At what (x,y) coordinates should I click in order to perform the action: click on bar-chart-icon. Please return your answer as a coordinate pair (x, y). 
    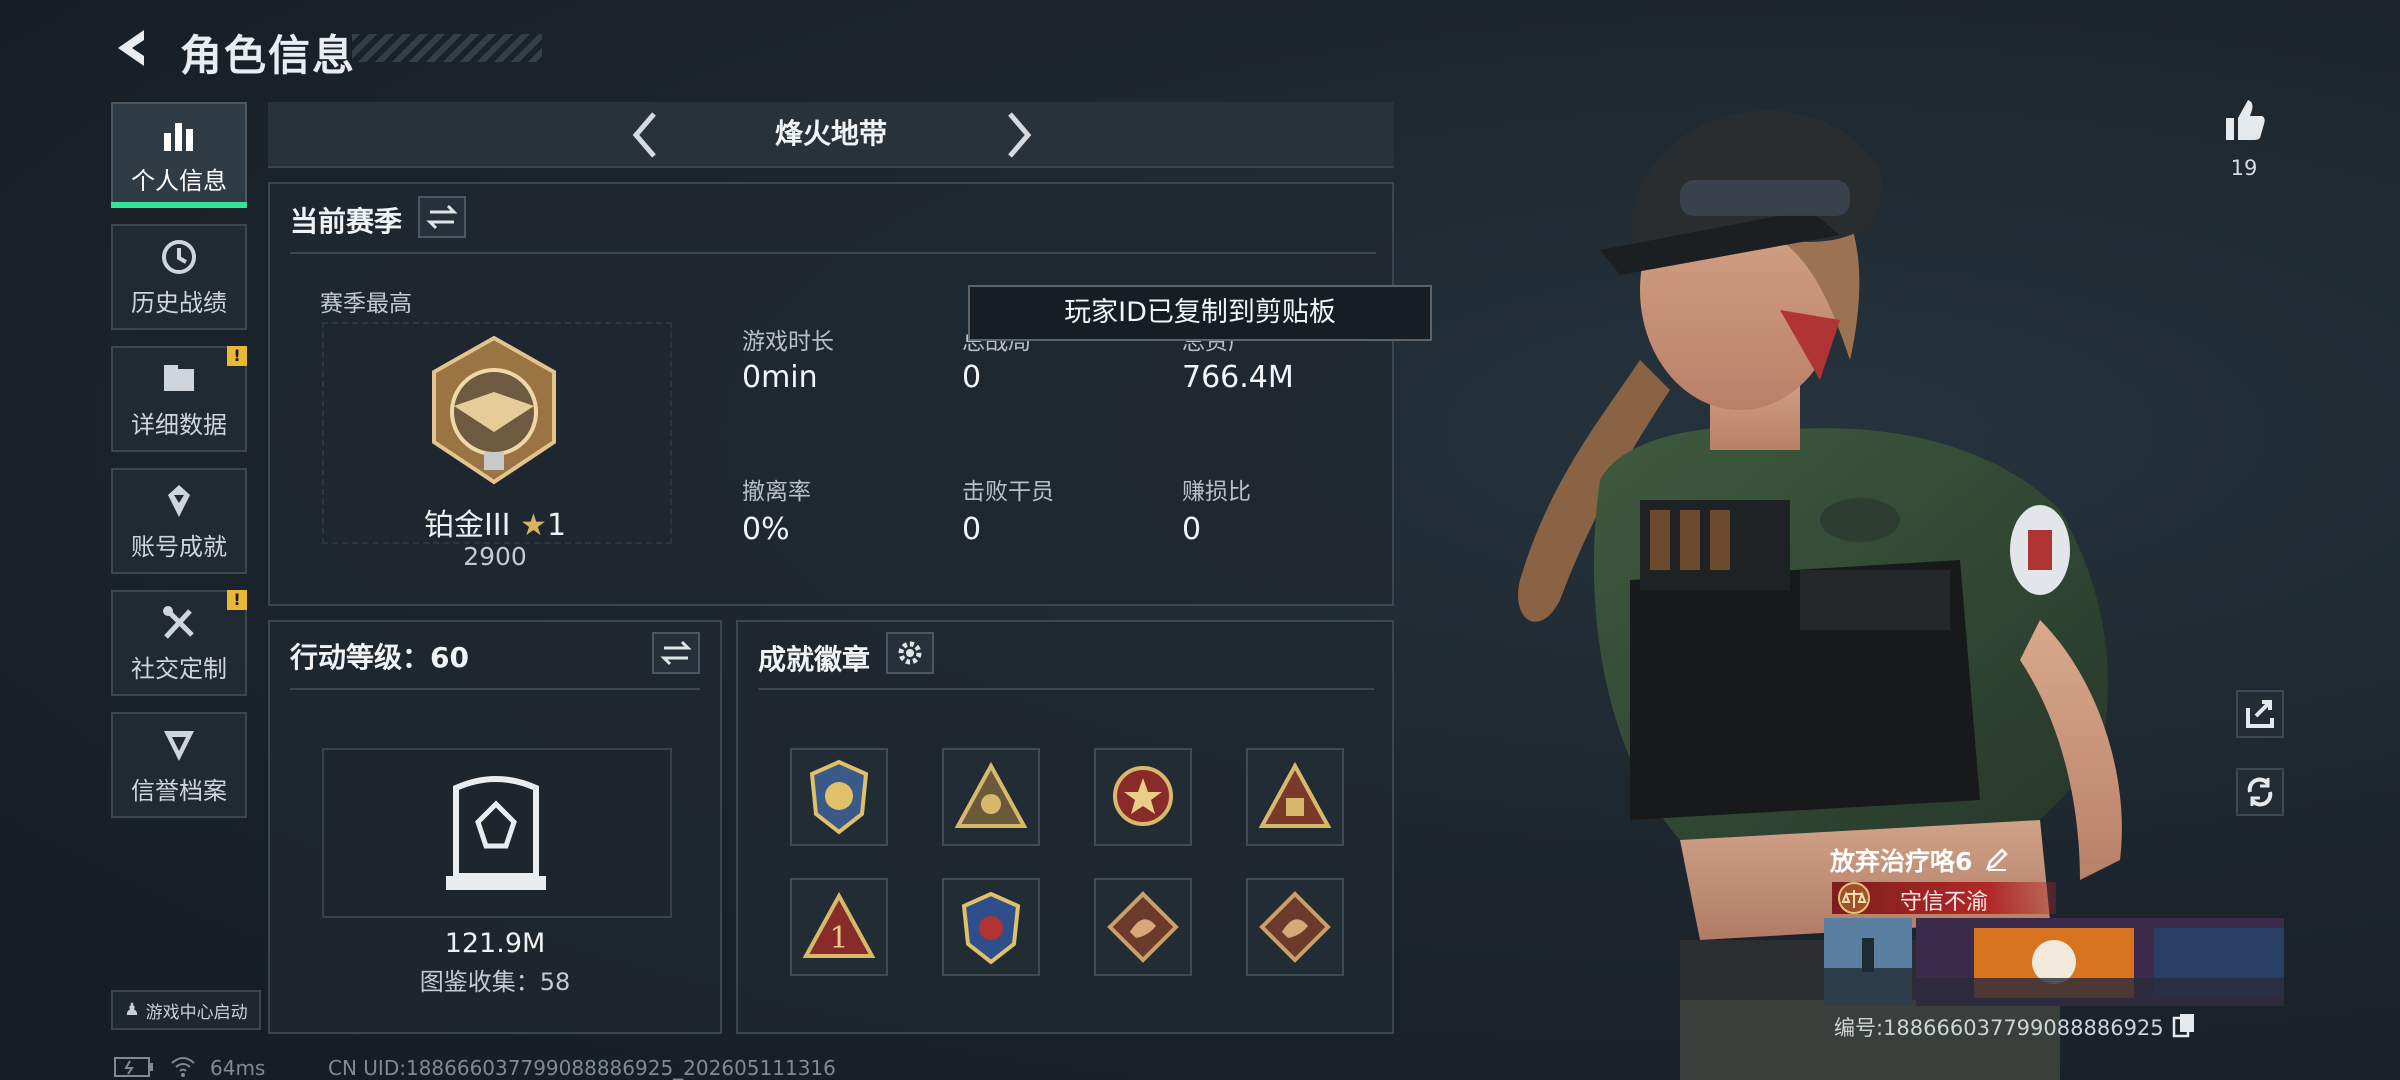
    Looking at the image, I should click on (178, 136).